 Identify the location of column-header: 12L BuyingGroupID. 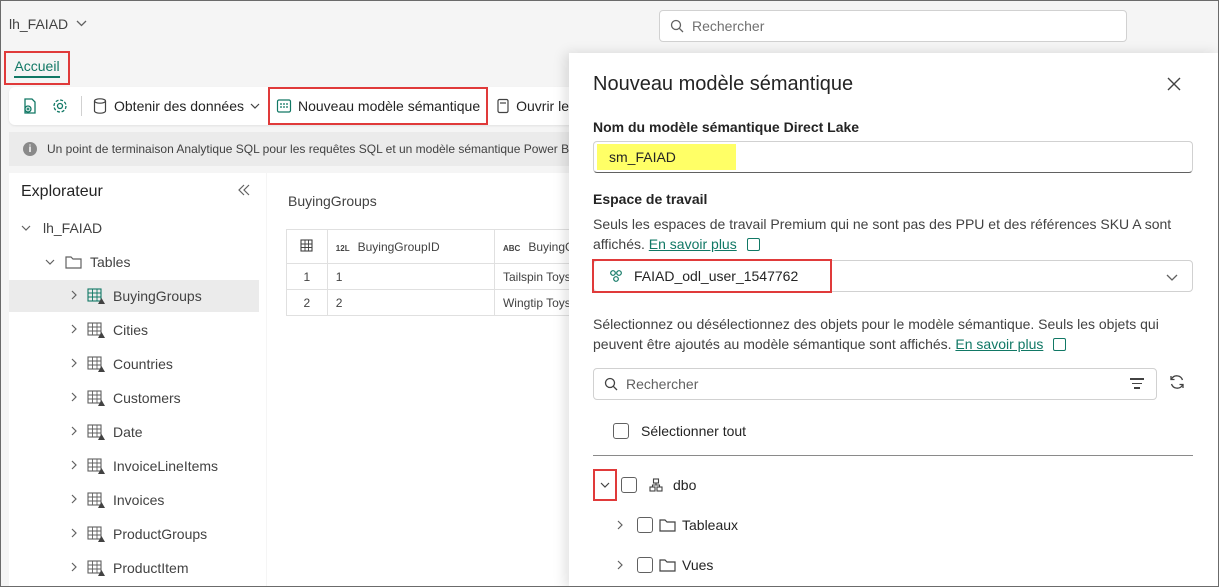
(410, 246).